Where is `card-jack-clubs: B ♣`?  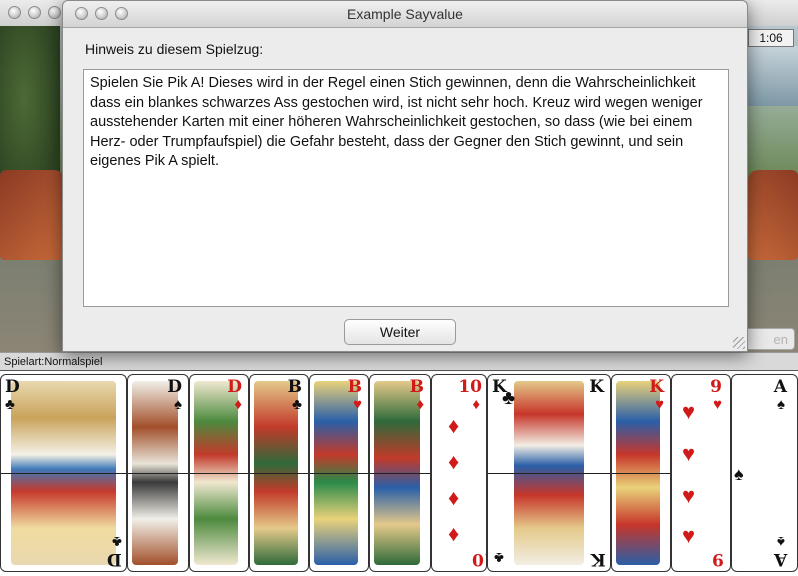 card-jack-clubs: B ♣ is located at coordinates (279, 473).